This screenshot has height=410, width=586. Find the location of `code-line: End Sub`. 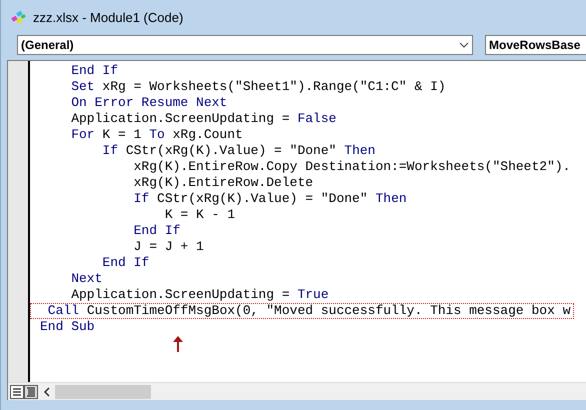

code-line: End Sub is located at coordinates (67, 327).